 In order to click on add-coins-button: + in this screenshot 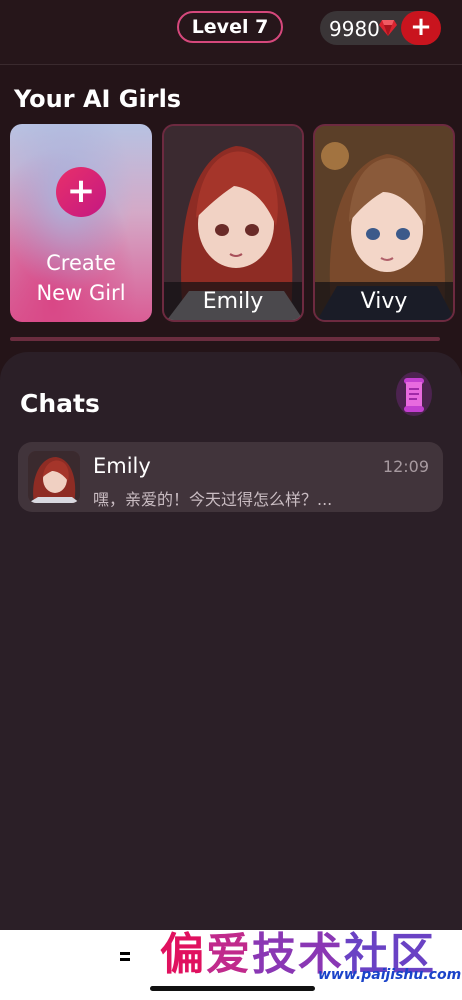, I will do `click(421, 28)`.